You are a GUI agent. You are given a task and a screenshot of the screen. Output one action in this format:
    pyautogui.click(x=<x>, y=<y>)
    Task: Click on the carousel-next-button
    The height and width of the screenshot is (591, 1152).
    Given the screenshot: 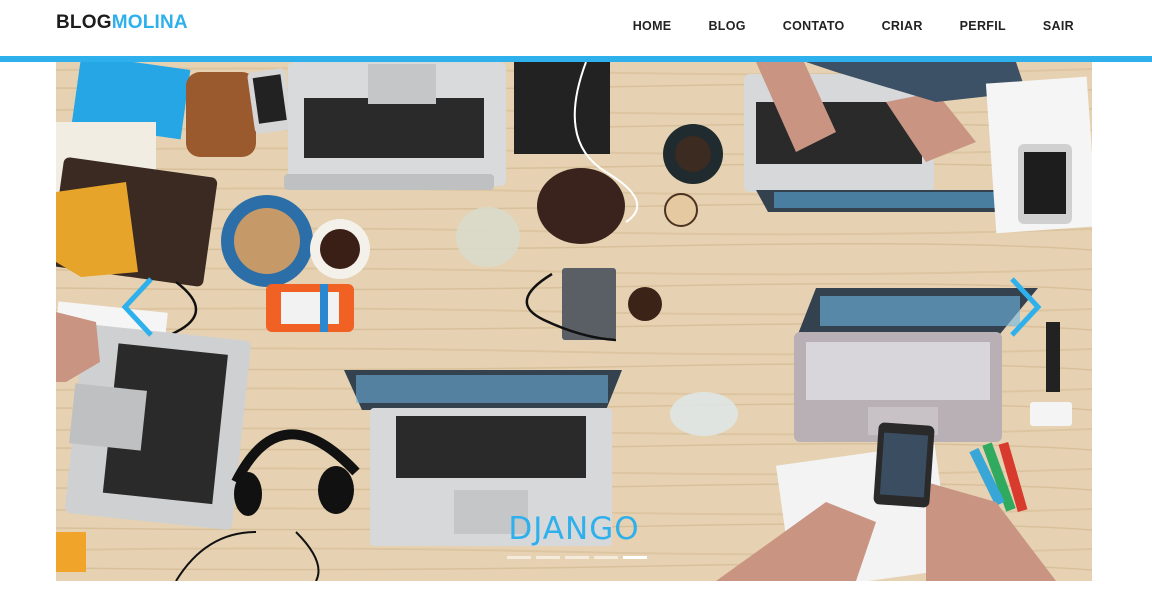 What is the action you would take?
    pyautogui.click(x=1022, y=307)
    